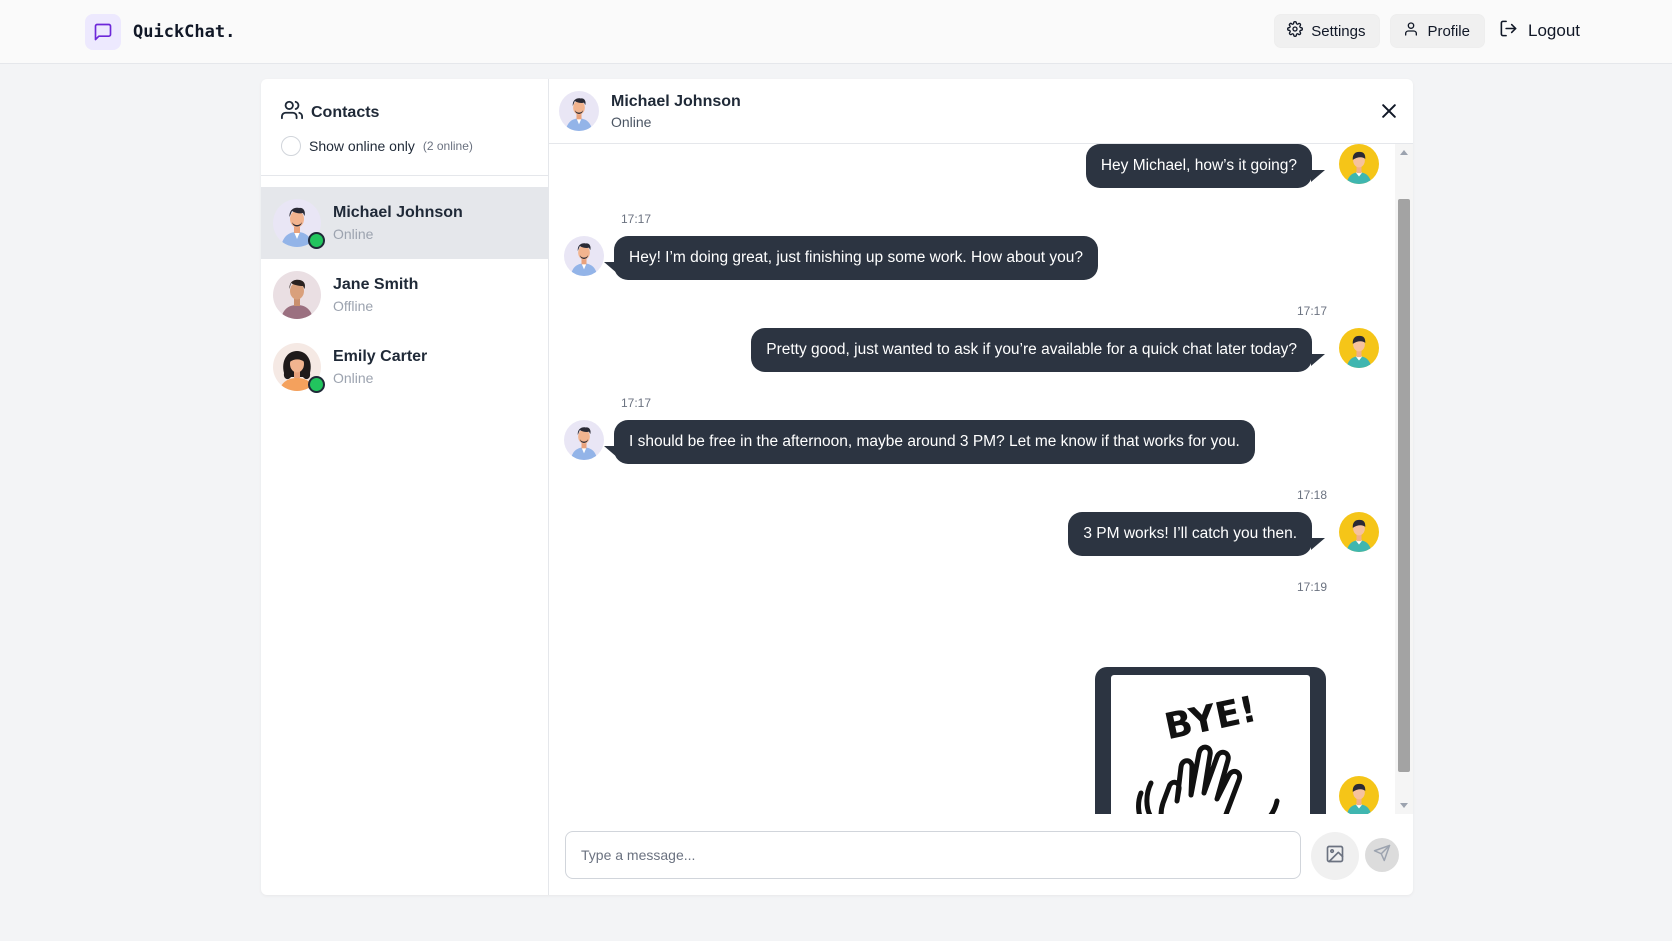  I want to click on send-icon, so click(1382, 855).